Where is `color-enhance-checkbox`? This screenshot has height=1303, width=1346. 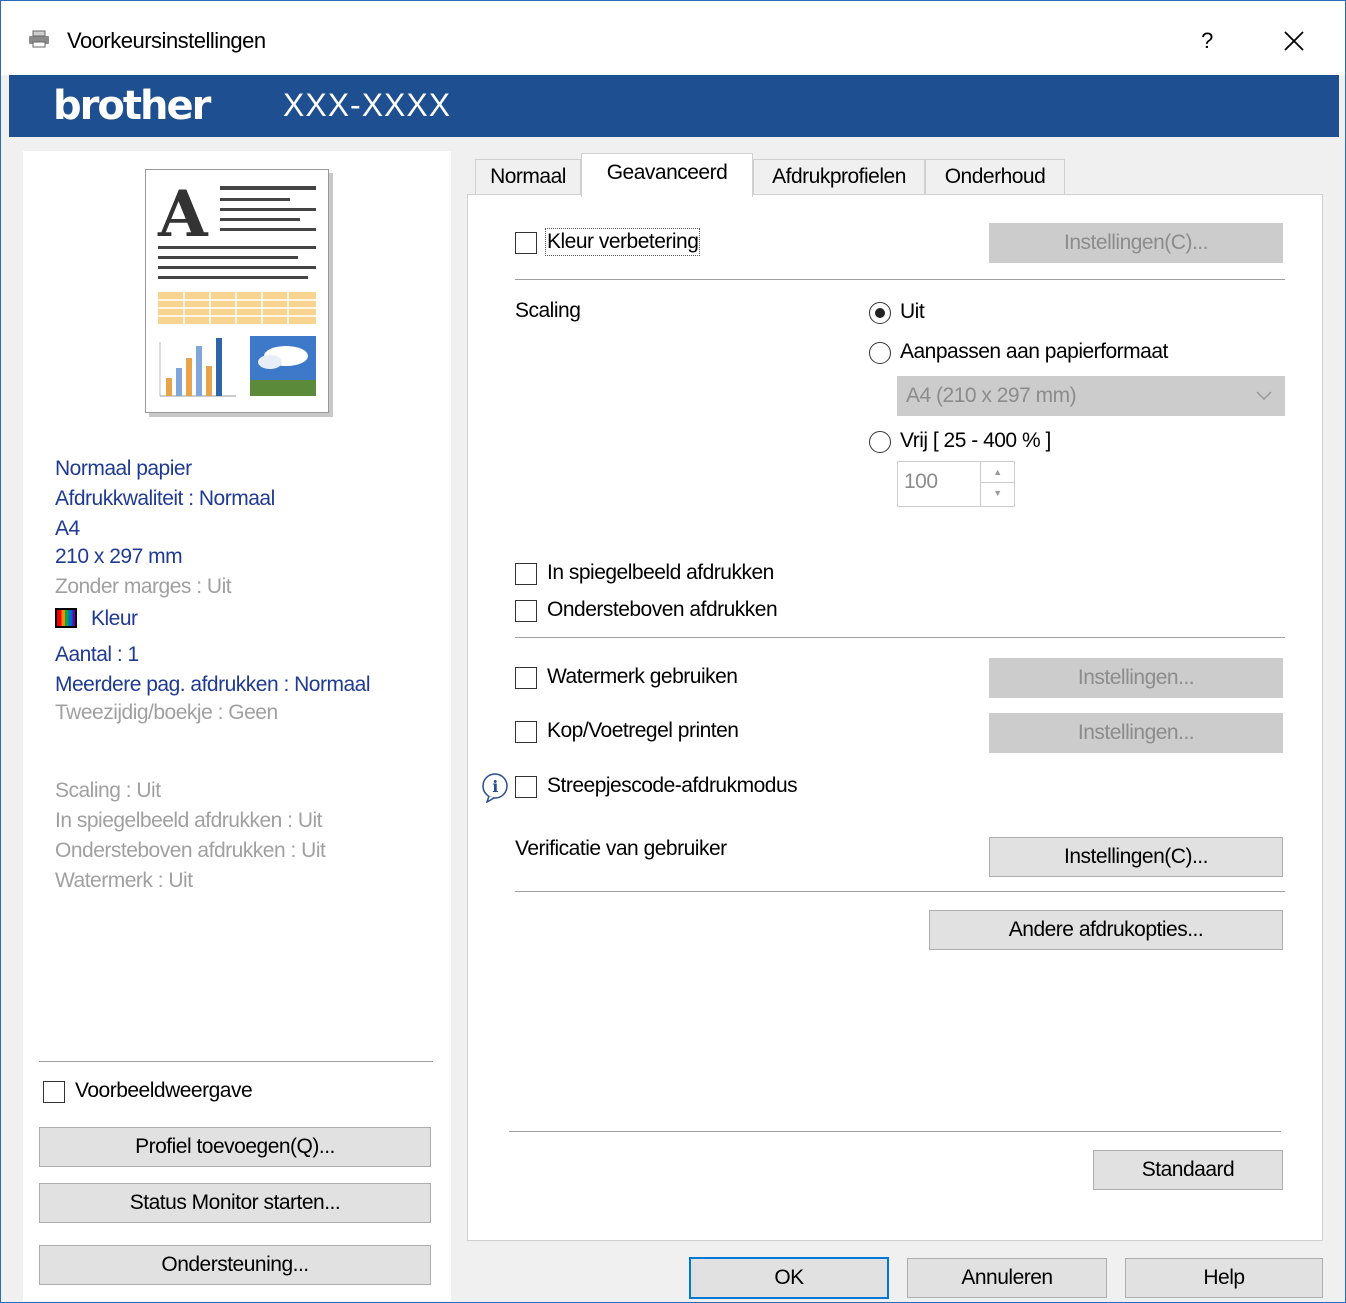 color-enhance-checkbox is located at coordinates (526, 243).